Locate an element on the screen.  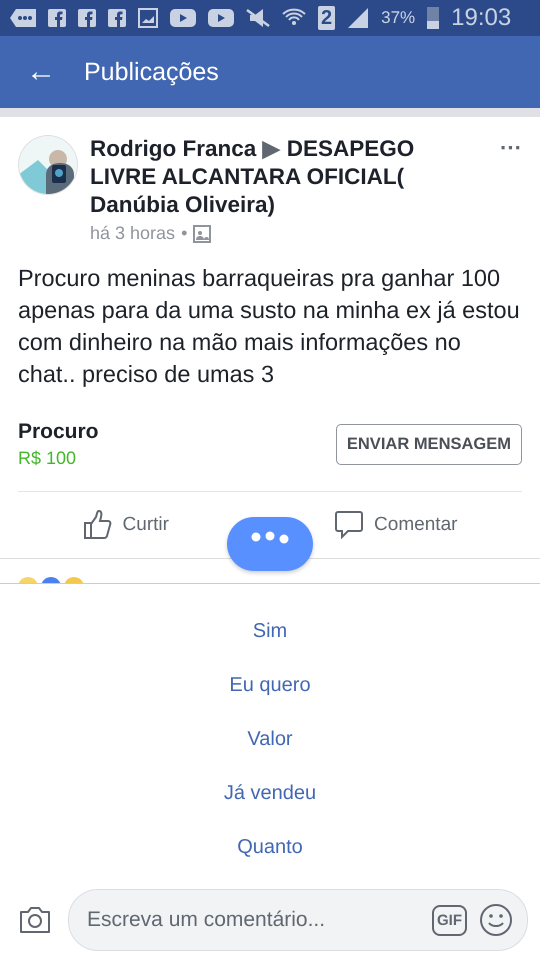
comment-button: Comentar is located at coordinates (396, 525).